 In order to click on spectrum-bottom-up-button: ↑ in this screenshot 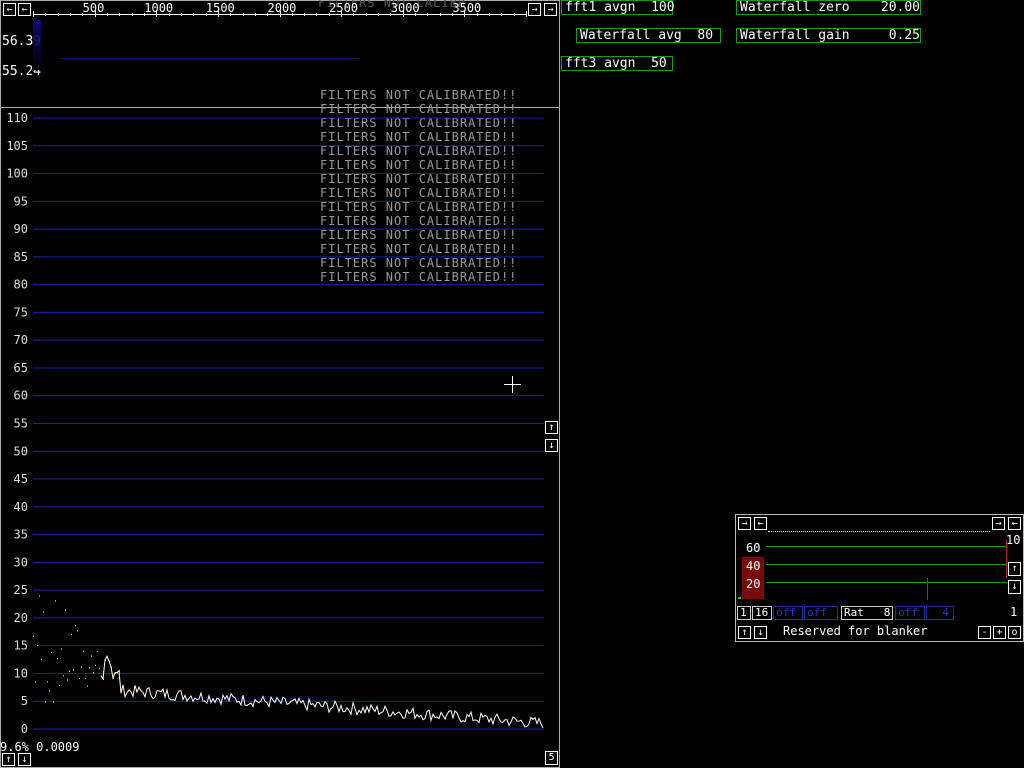, I will do `click(8, 759)`.